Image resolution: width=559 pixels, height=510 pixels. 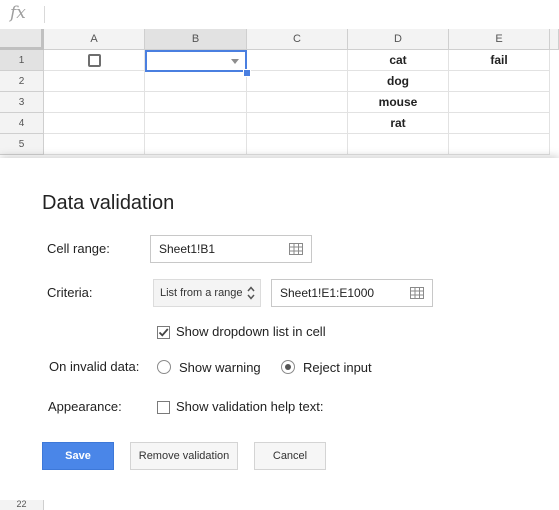 I want to click on cell-b2, so click(x=196, y=81).